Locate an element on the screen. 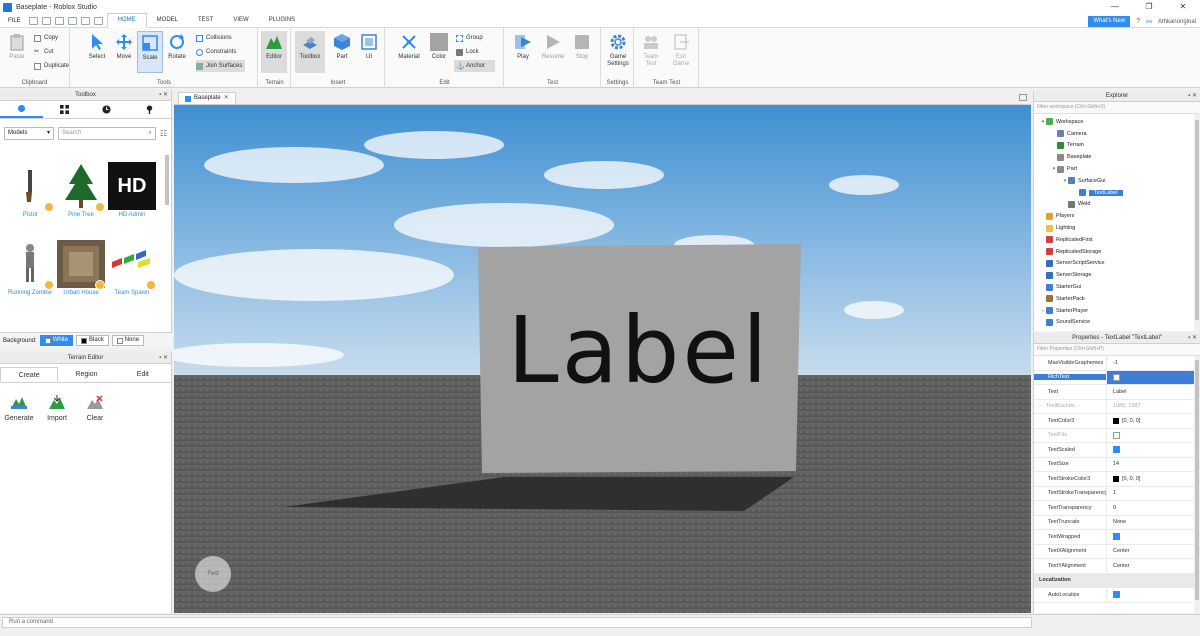  tab-region: Region is located at coordinates (86, 374).